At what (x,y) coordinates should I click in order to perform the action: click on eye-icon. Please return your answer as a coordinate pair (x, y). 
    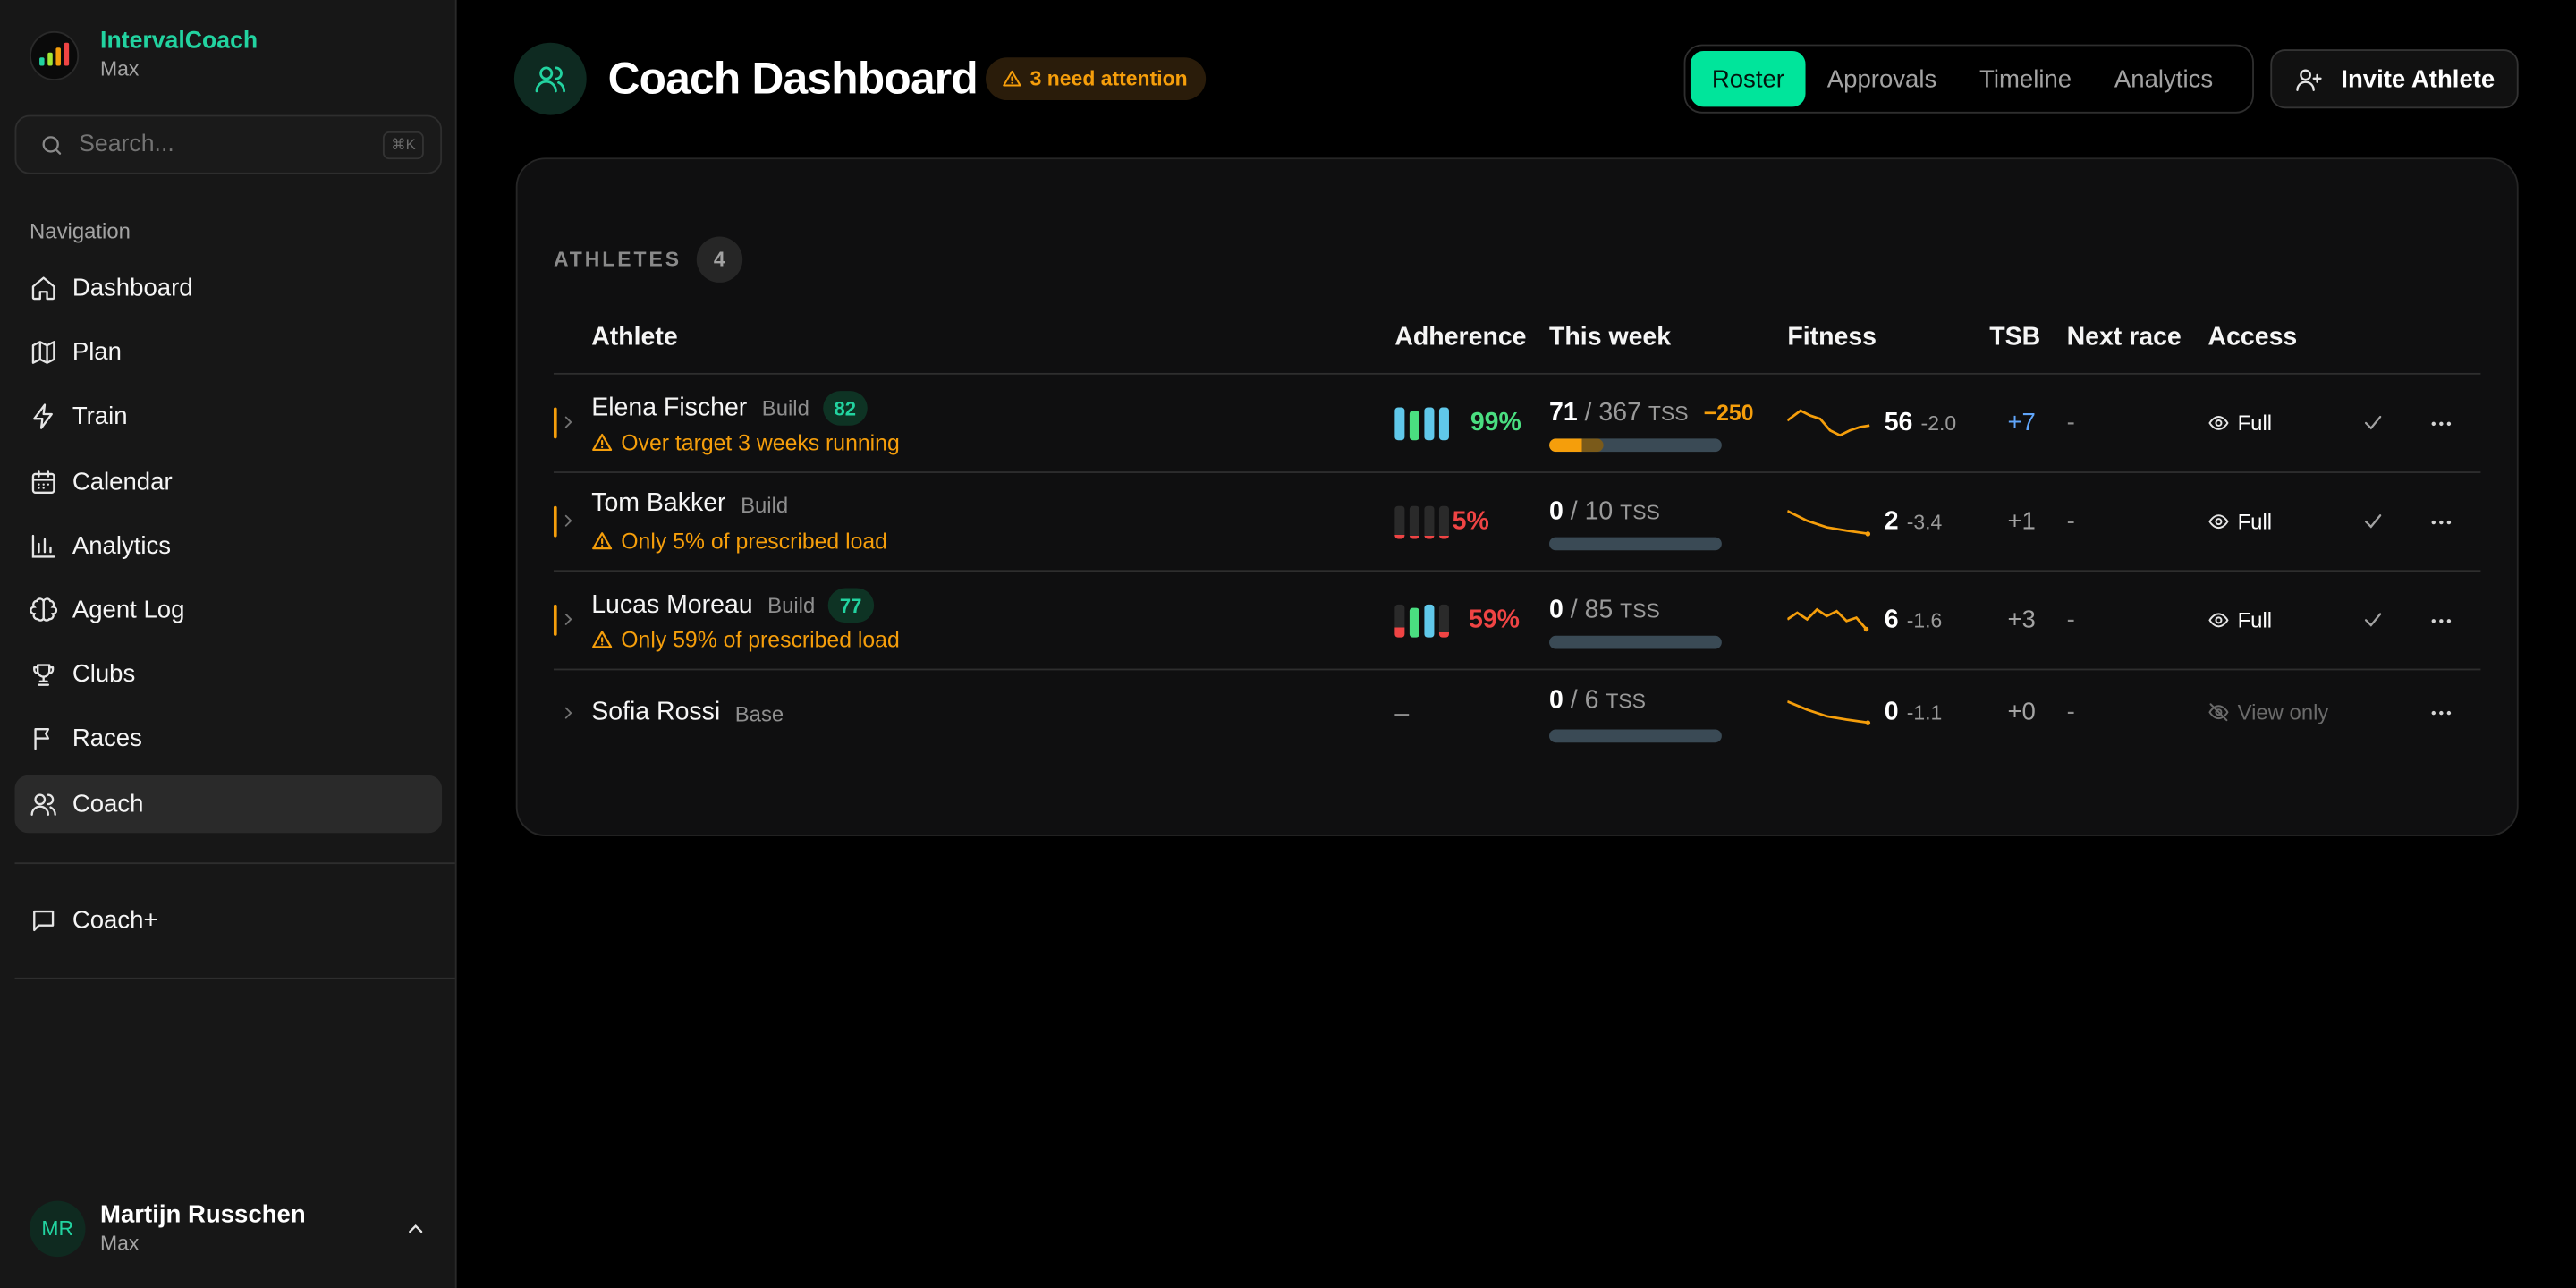
    Looking at the image, I should click on (2219, 423).